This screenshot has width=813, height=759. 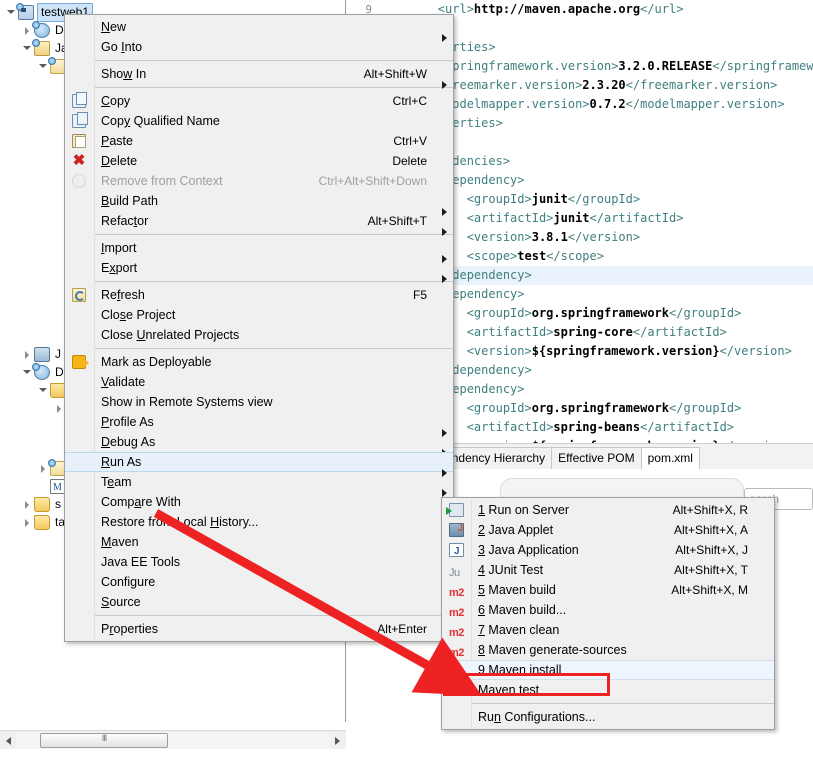 I want to click on run-as-item-8-maven-generate-sources: m2 8 Maven generate-sources, so click(x=608, y=650).